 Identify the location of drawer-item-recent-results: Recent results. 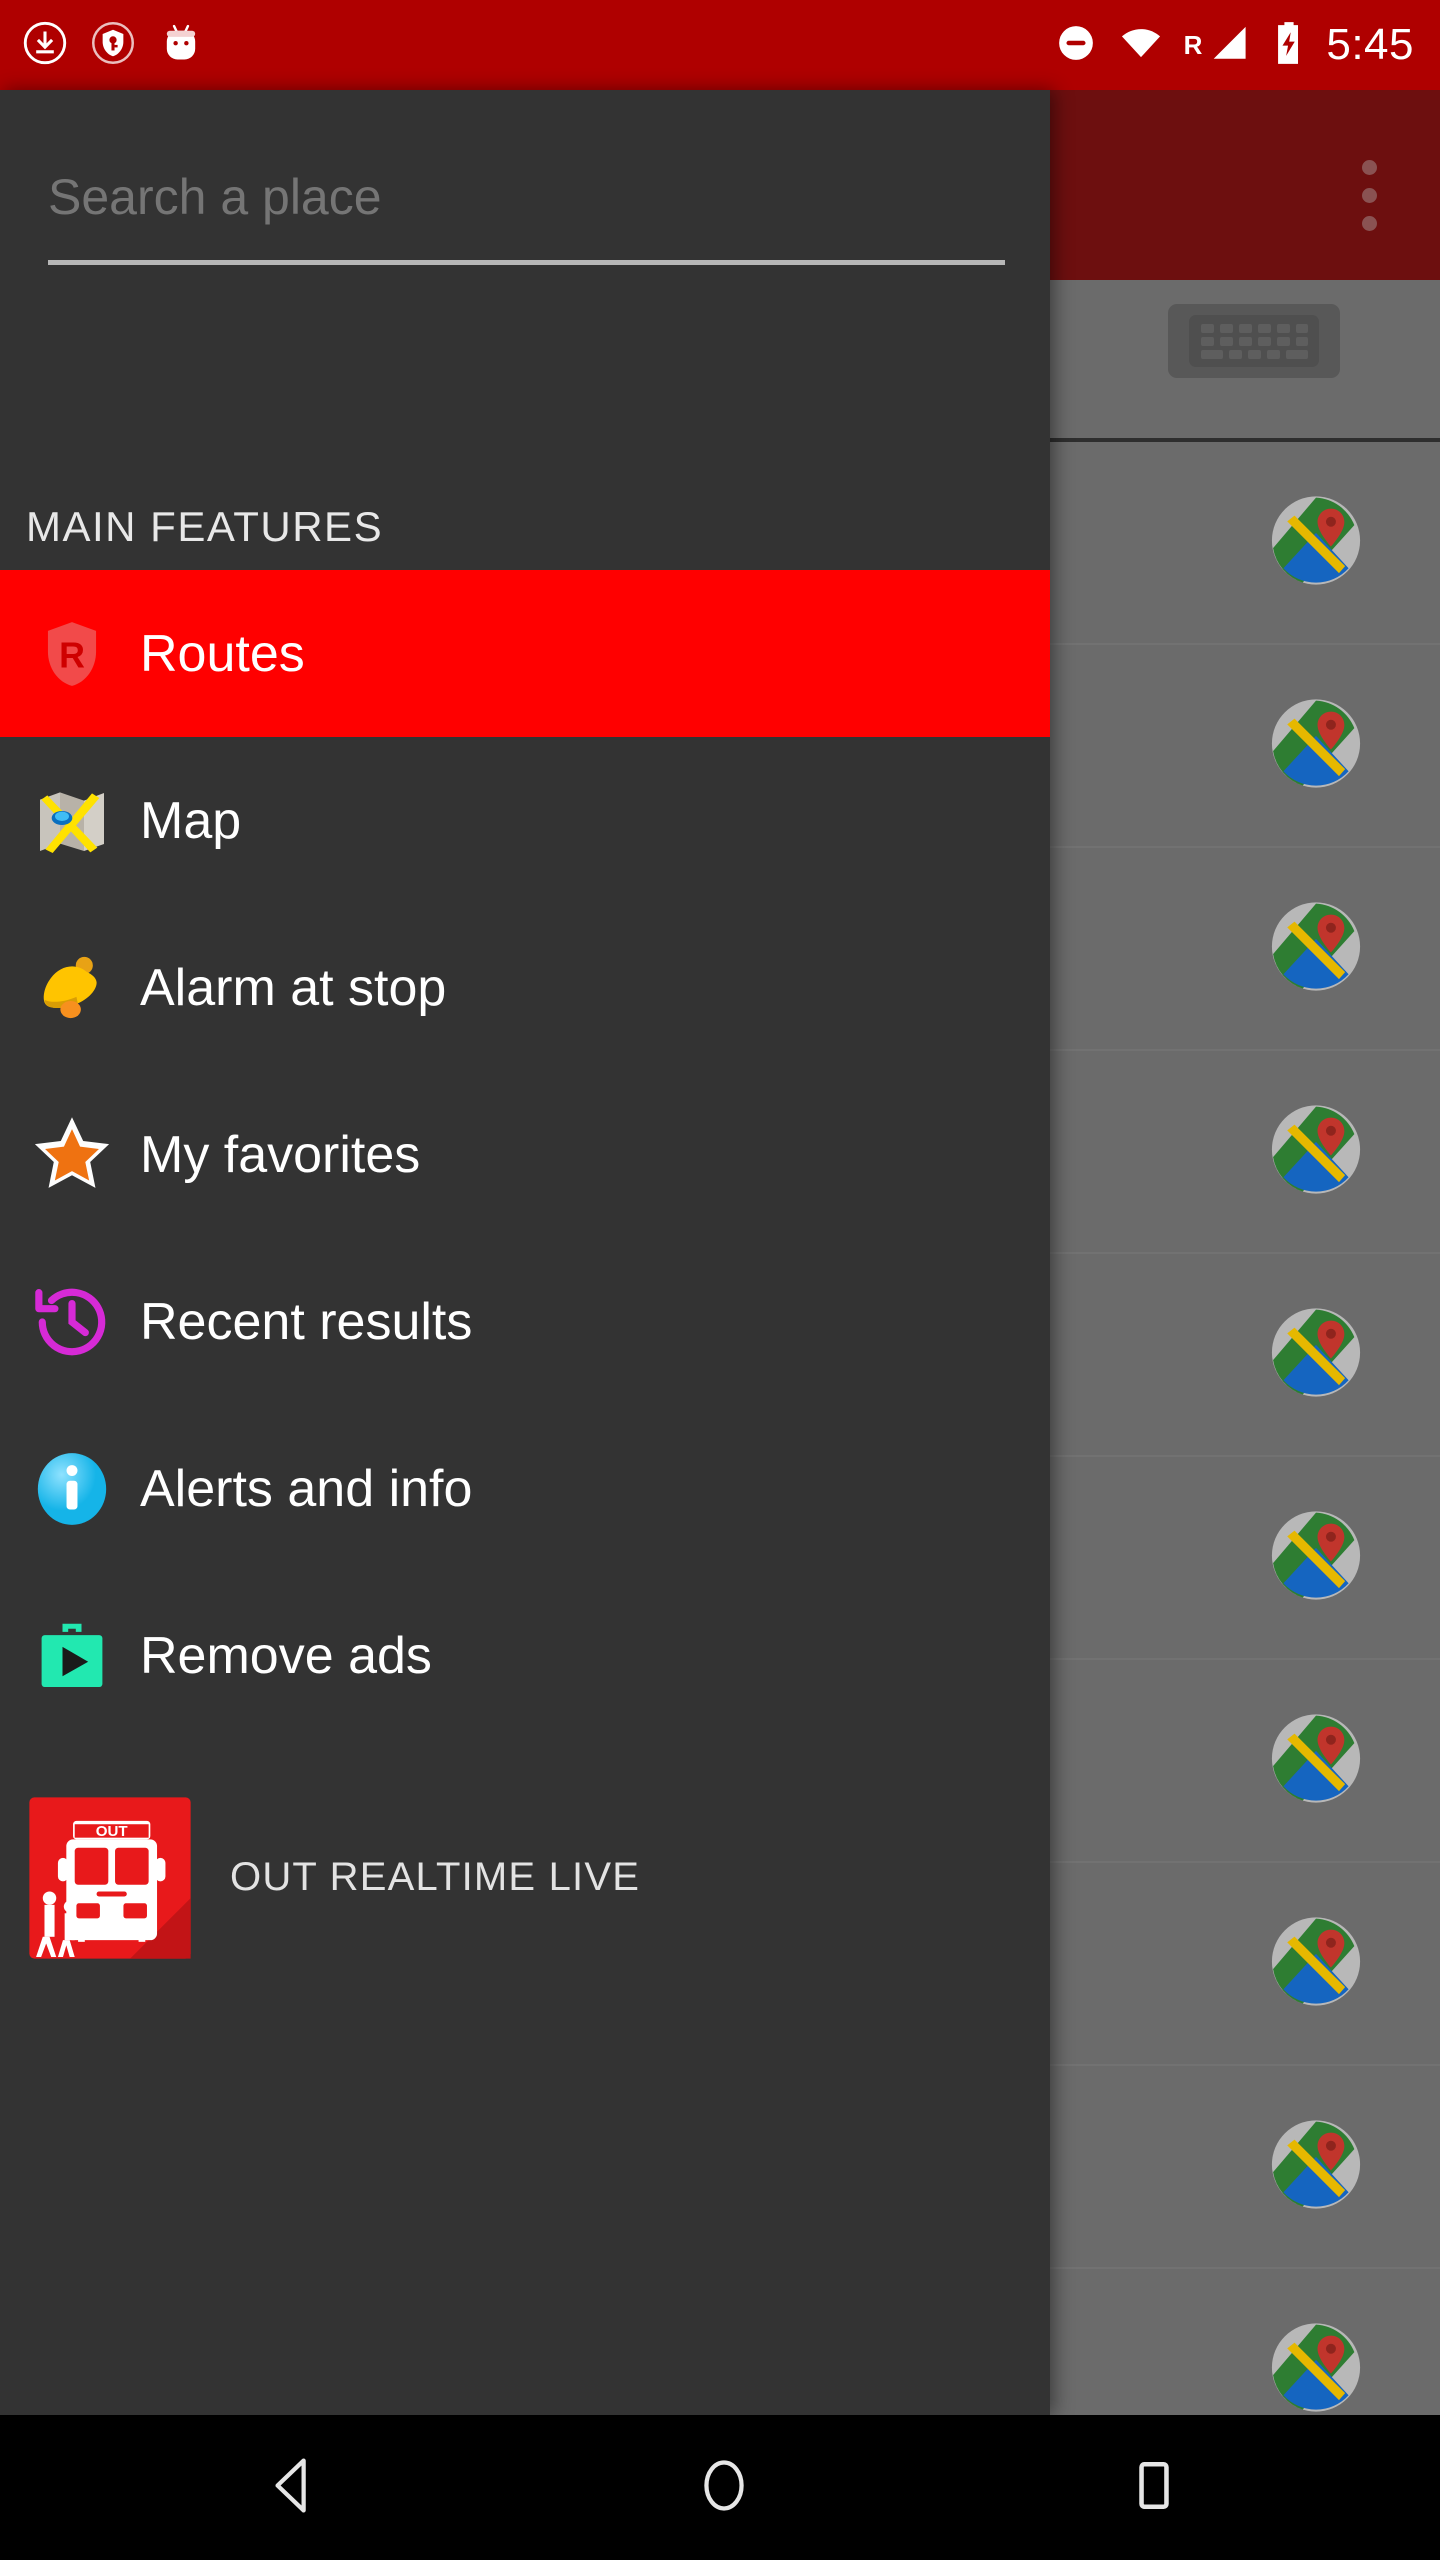
(525, 1321).